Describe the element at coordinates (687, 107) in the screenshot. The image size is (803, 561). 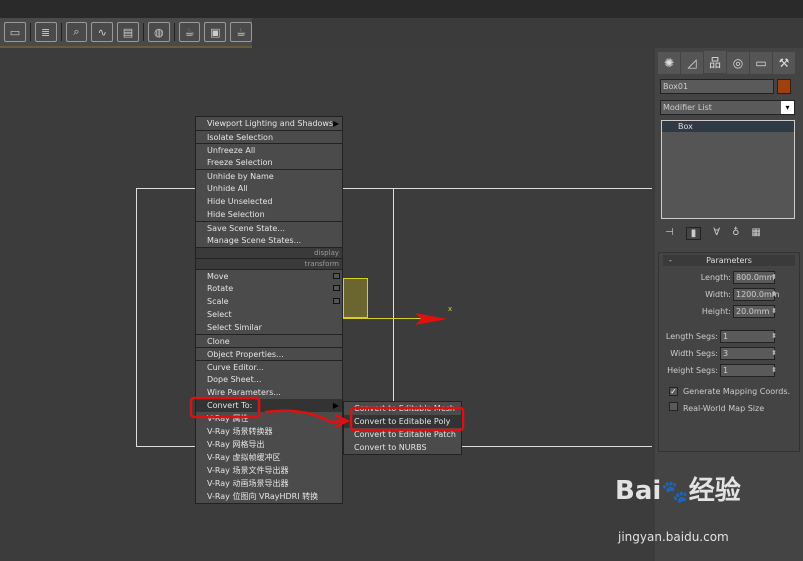
I see `dropdown-value: Modifier List` at that location.